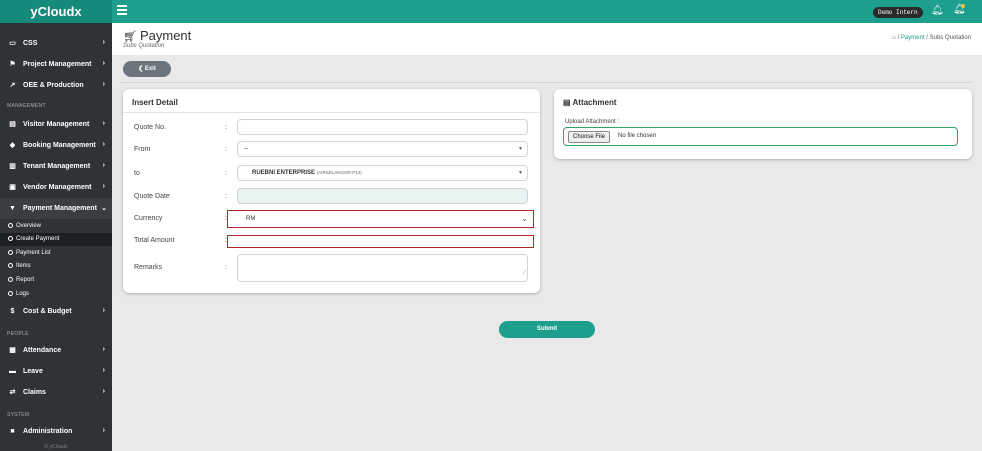 The image size is (982, 451). I want to click on sidebar-item-label: OEE & Production, so click(53, 85).